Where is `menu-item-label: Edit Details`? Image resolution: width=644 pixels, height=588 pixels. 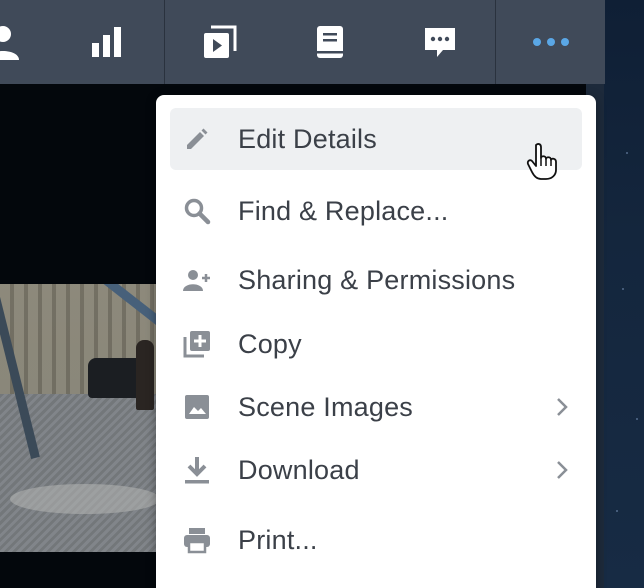 menu-item-label: Edit Details is located at coordinates (307, 138).